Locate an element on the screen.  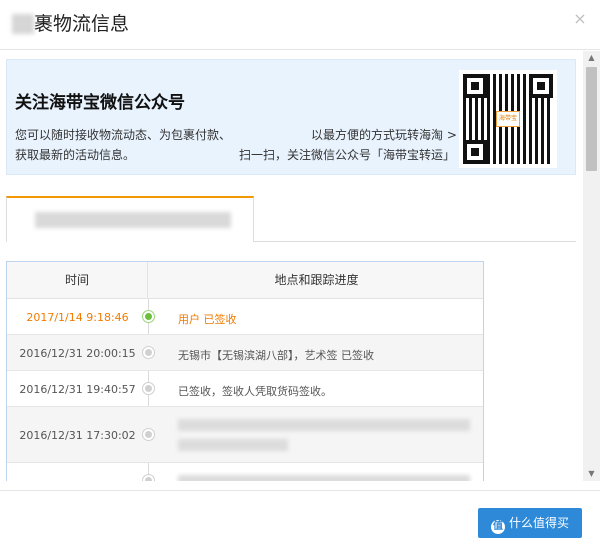
qr-logo: 海带宝 is located at coordinates (508, 119).